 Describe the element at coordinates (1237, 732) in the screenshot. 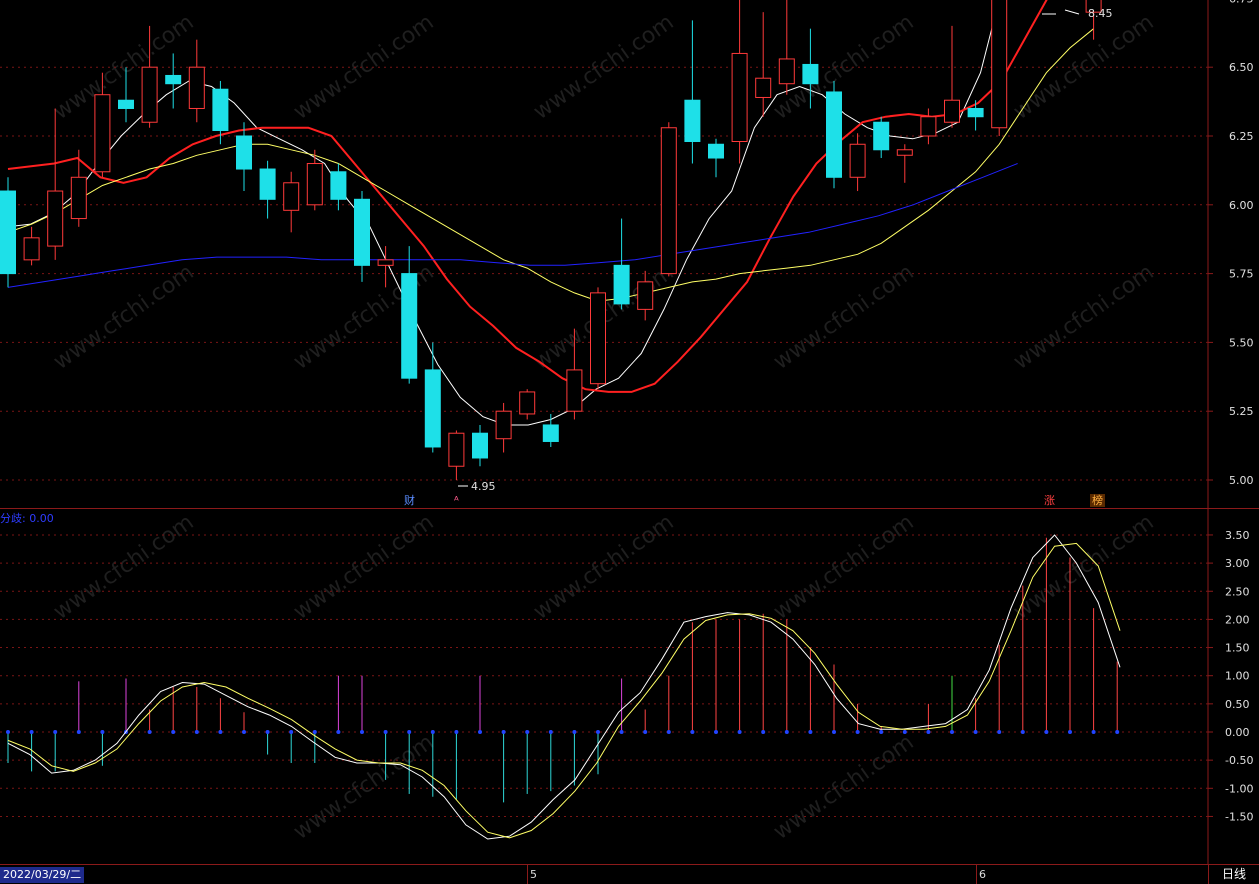

I see `y-tick-label: 0.00` at that location.